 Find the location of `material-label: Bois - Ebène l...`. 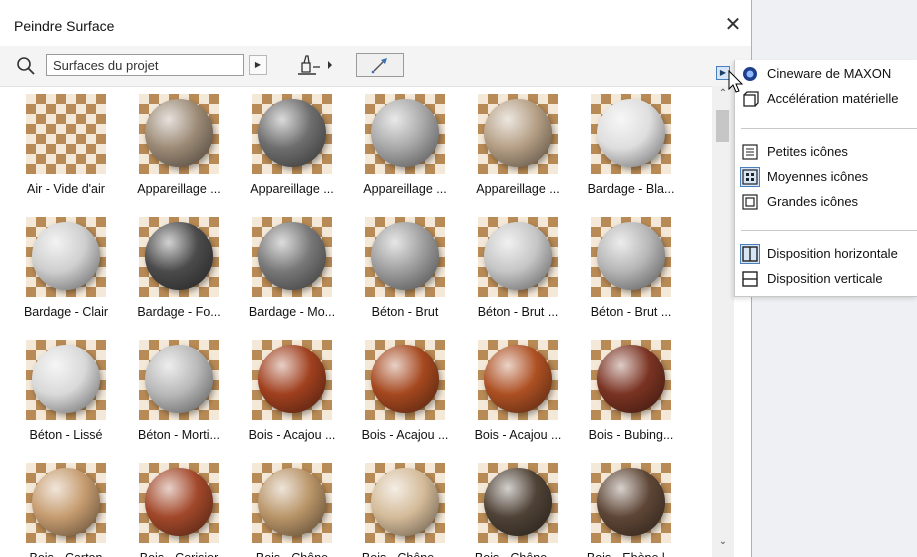

material-label: Bois - Ebène l... is located at coordinates (631, 554).